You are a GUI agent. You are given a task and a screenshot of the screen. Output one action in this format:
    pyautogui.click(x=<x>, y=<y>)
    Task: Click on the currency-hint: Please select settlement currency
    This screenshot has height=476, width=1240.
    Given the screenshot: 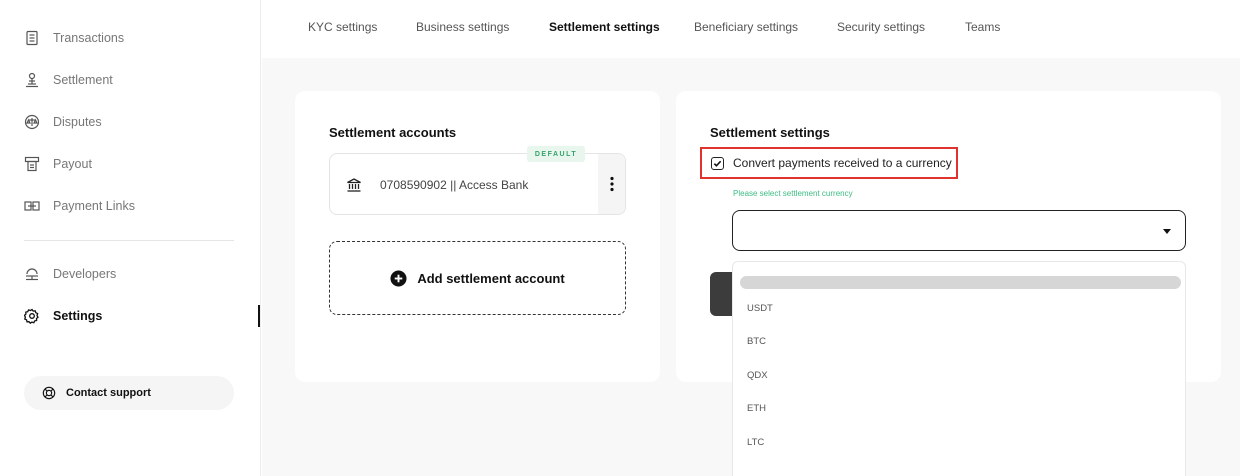 What is the action you would take?
    pyautogui.click(x=793, y=193)
    